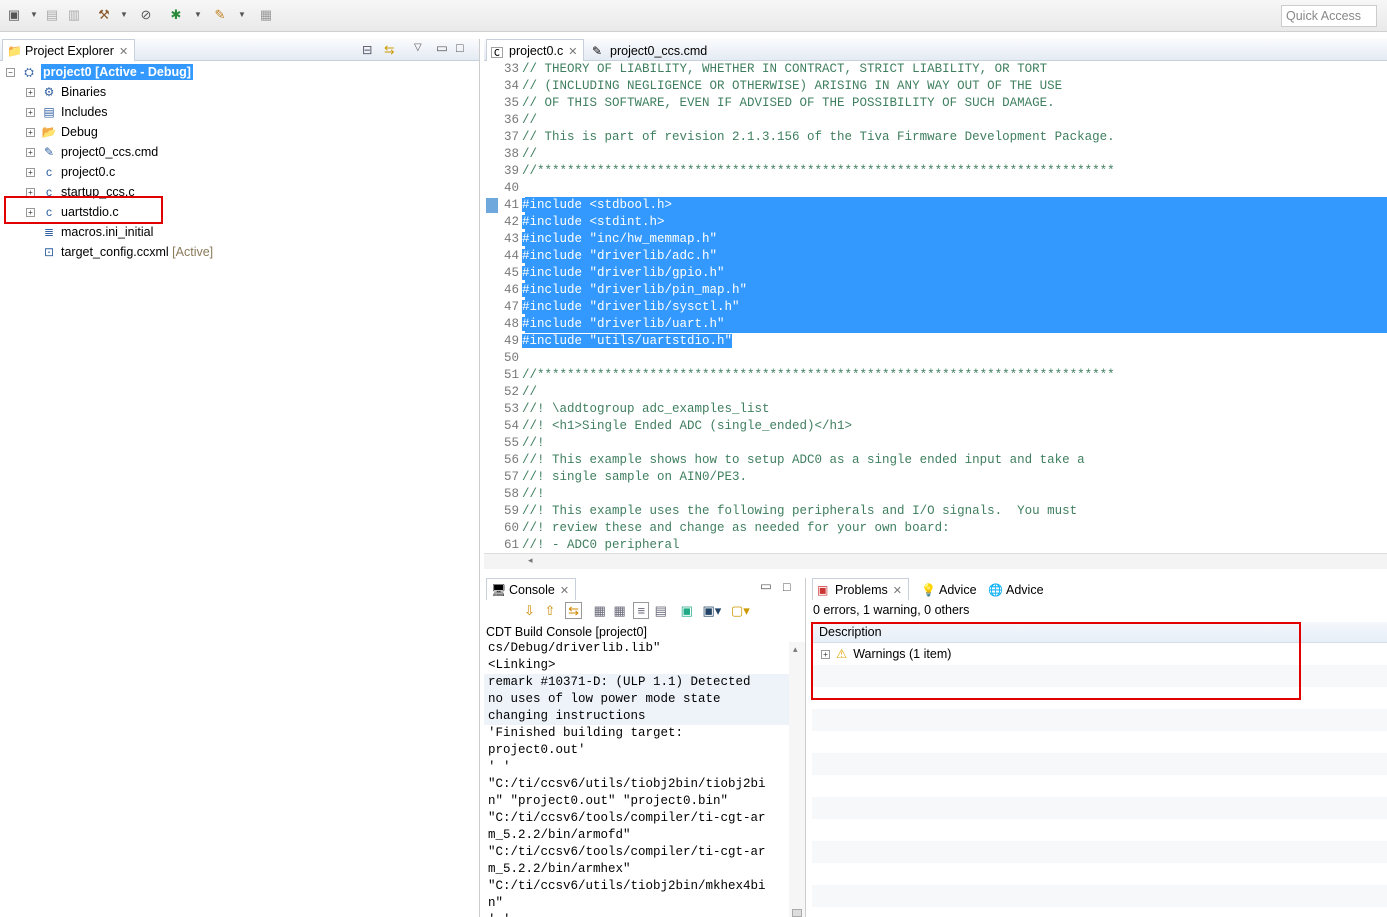  What do you see at coordinates (935, 188) in the screenshot?
I see `code-line: 40` at bounding box center [935, 188].